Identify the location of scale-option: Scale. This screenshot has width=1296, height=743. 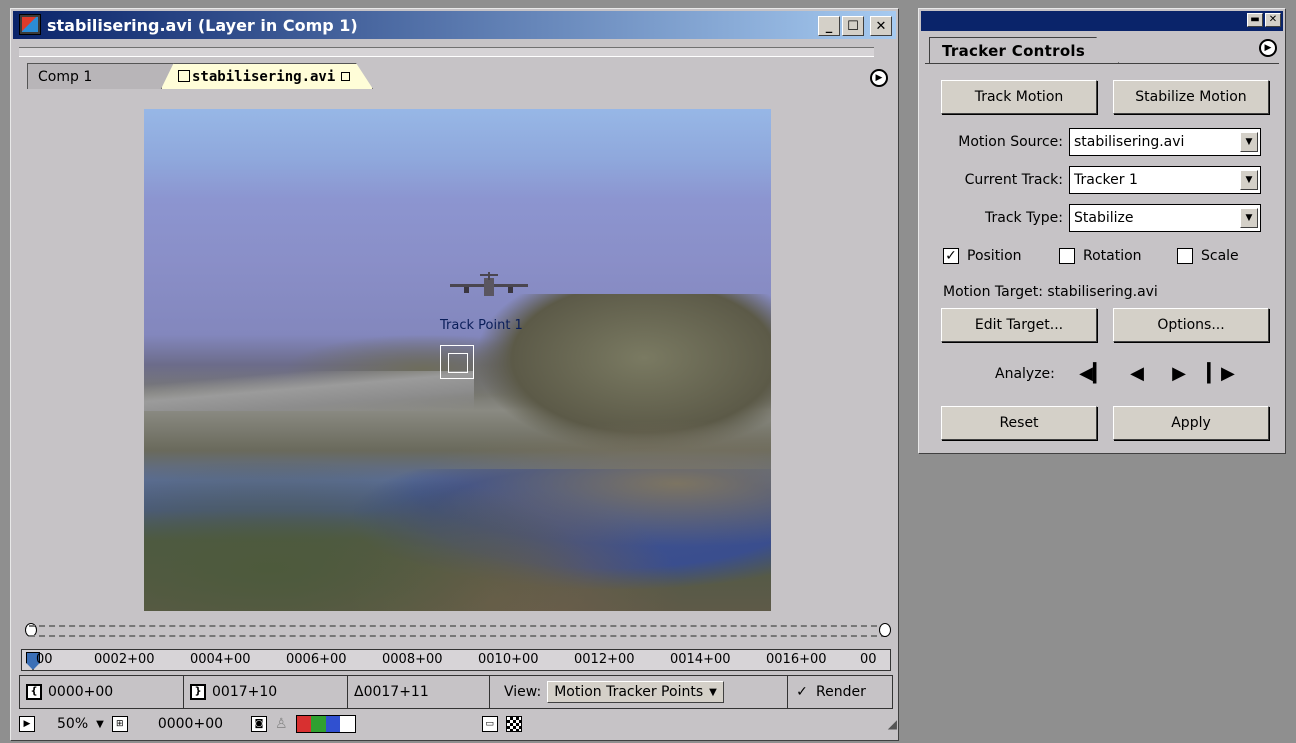
(1208, 256).